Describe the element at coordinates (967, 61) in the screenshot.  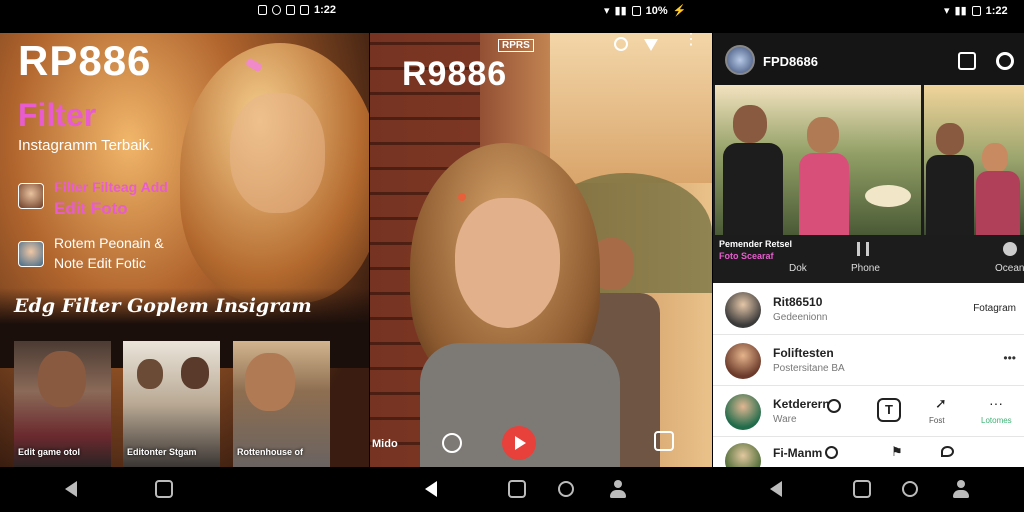
I see `chart-icon` at that location.